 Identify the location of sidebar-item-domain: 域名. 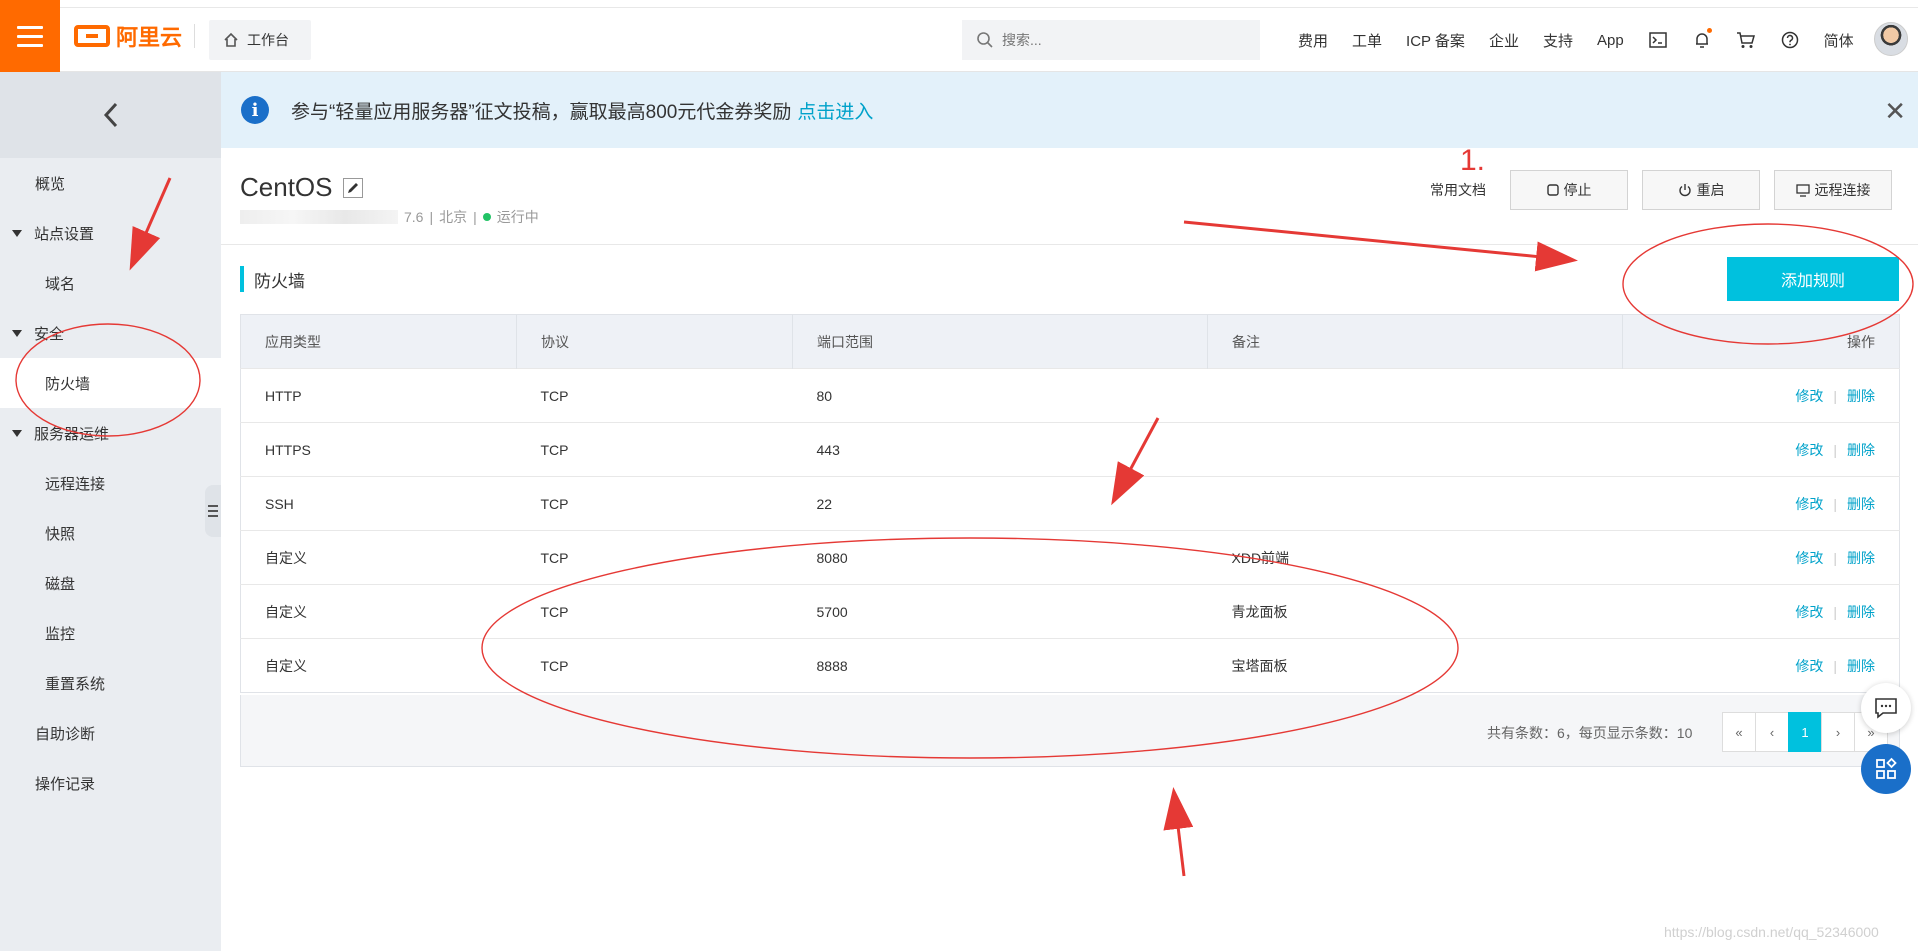
(110, 283).